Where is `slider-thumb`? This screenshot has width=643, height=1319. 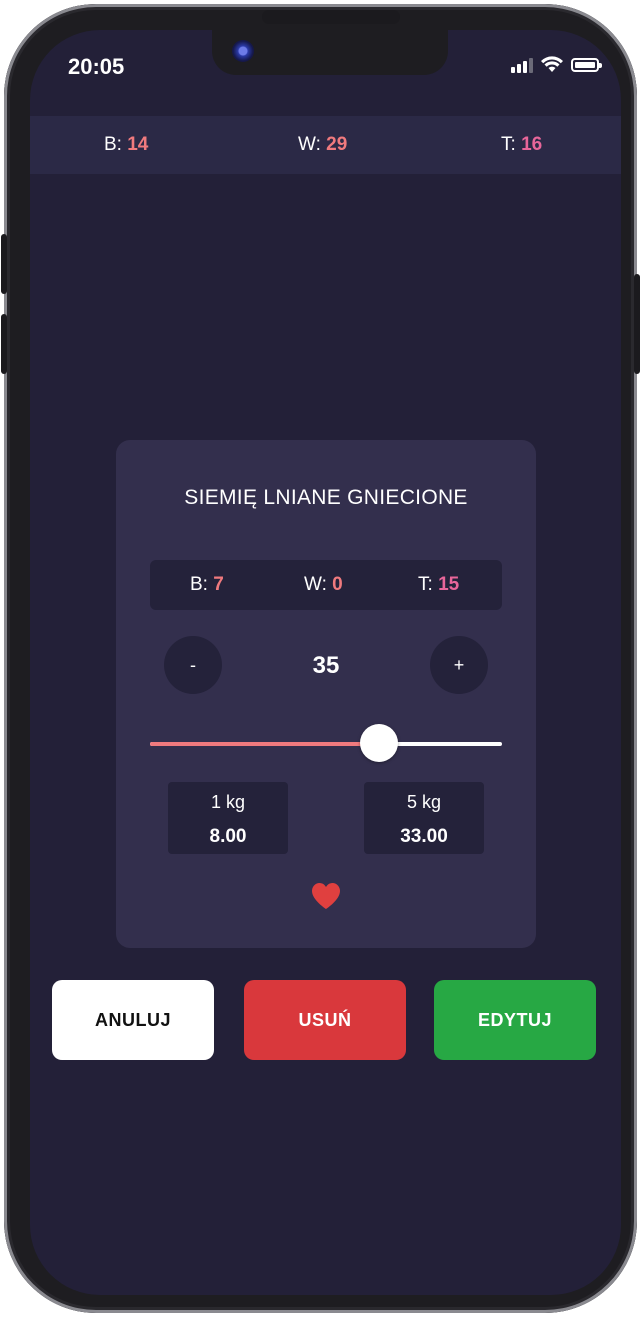 slider-thumb is located at coordinates (378, 743).